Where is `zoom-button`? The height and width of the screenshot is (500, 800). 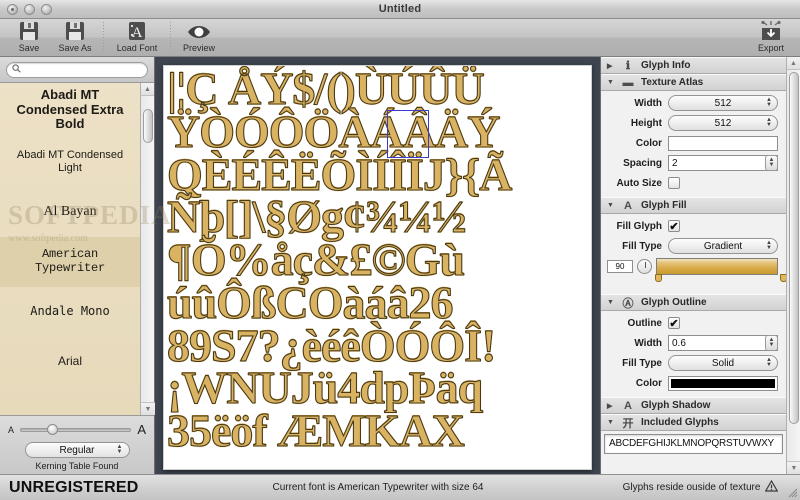
zoom-button is located at coordinates (46, 9).